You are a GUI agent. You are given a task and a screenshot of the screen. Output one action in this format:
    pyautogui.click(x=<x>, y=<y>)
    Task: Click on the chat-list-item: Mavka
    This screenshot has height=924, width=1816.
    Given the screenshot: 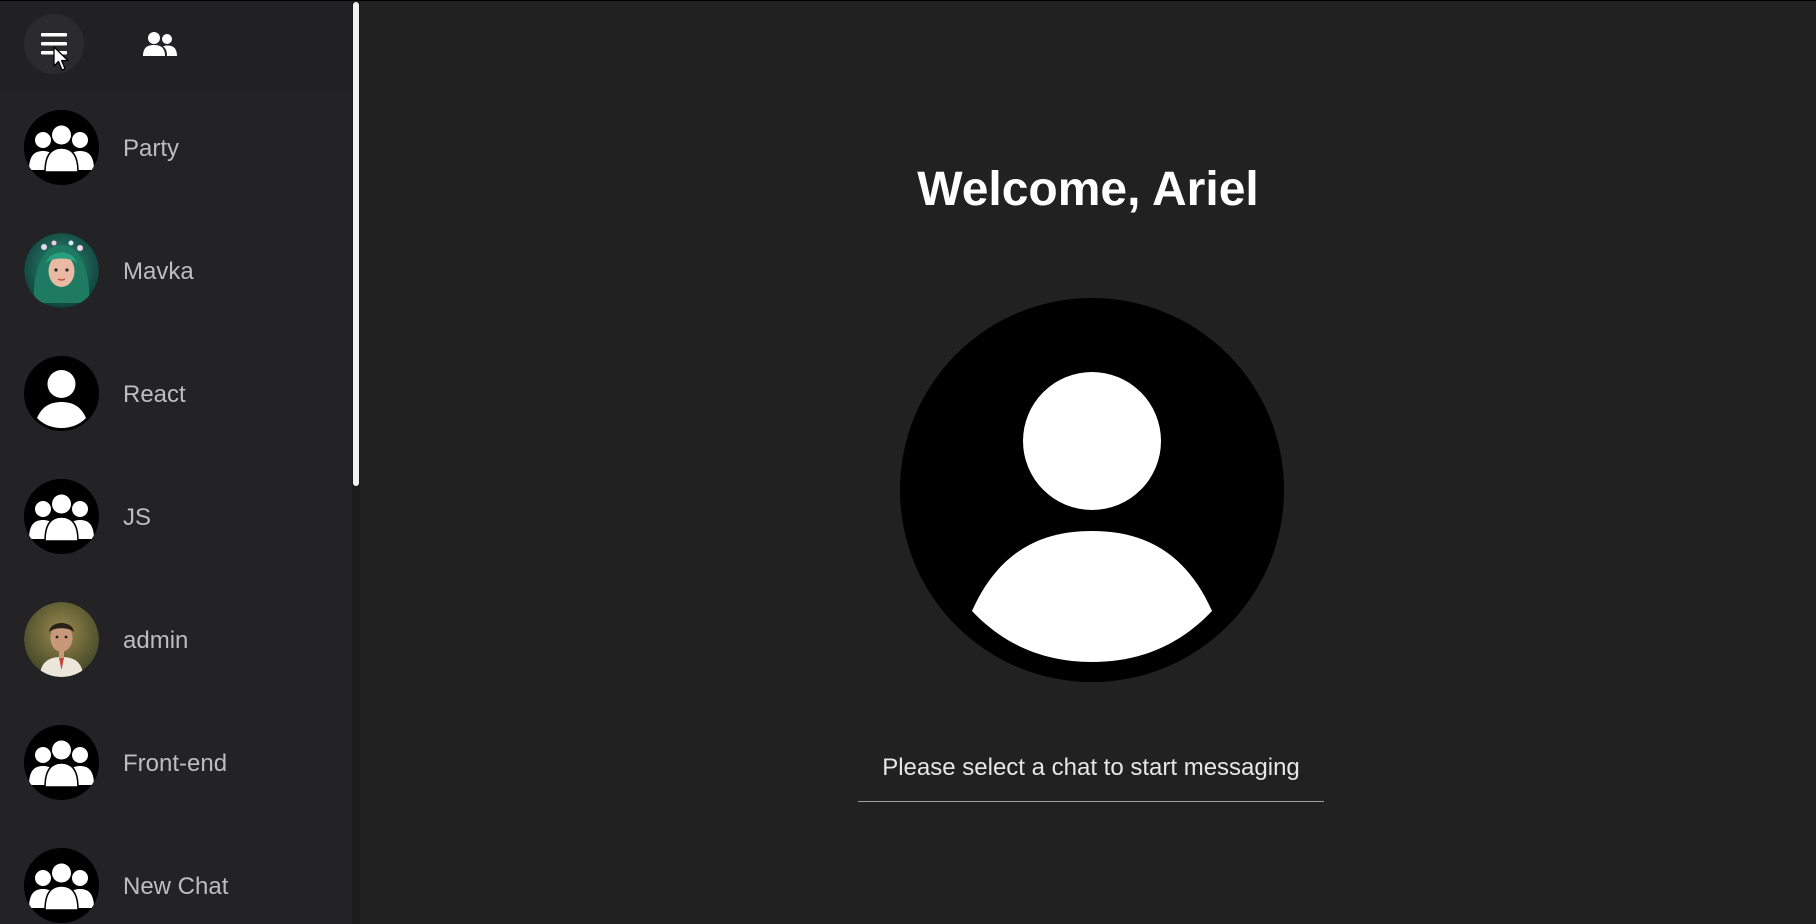 What is the action you would take?
    pyautogui.click(x=176, y=277)
    